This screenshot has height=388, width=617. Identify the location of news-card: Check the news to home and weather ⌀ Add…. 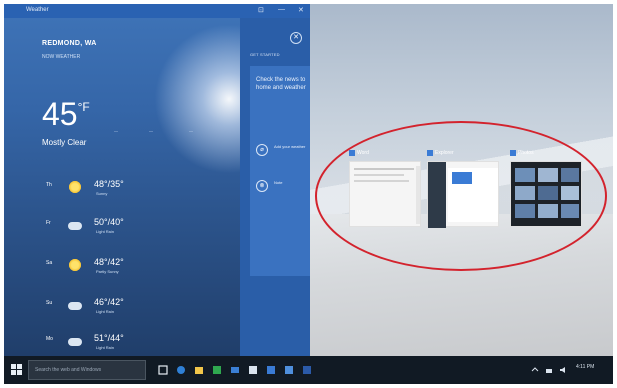
(280, 171).